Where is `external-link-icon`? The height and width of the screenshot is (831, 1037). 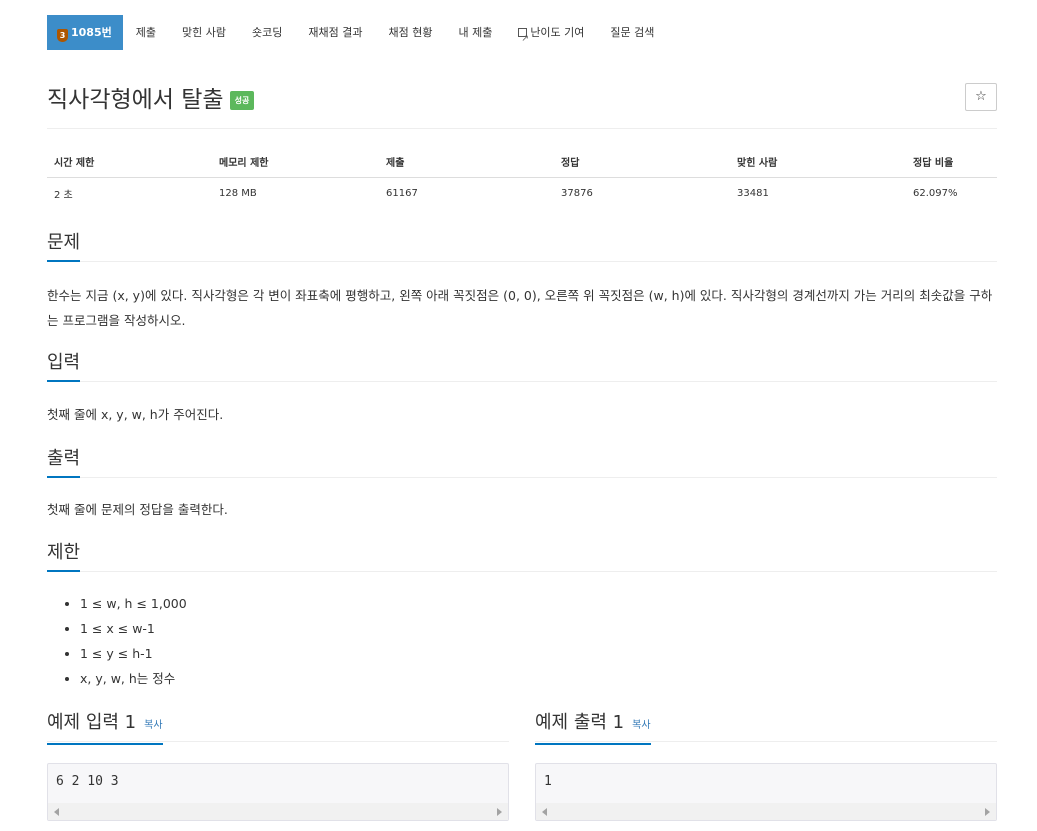 external-link-icon is located at coordinates (523, 39).